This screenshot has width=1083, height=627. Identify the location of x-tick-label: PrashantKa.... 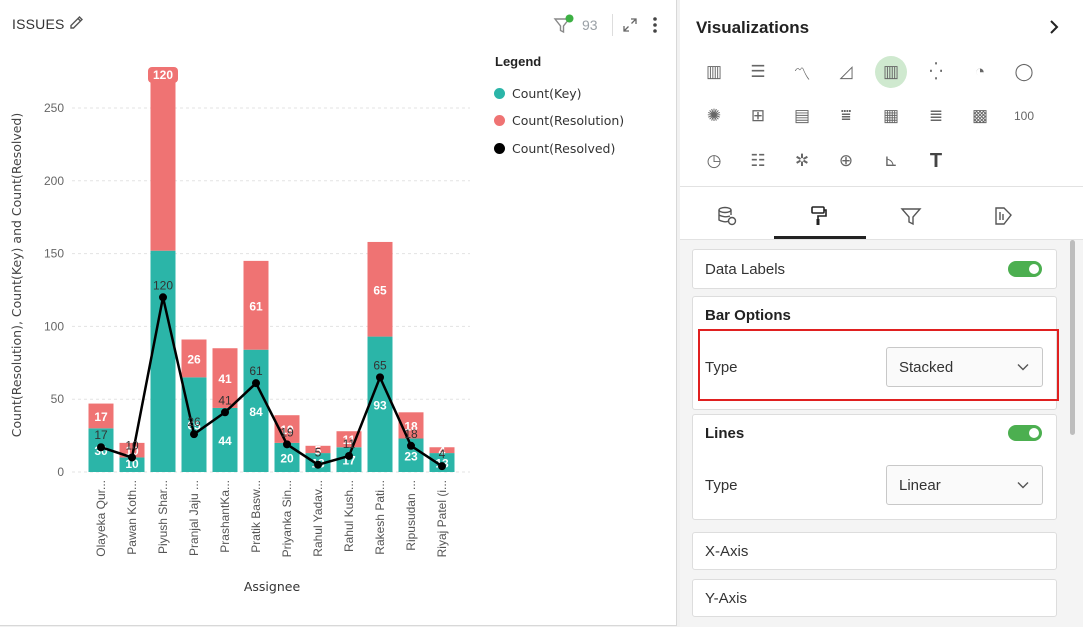
(225, 516).